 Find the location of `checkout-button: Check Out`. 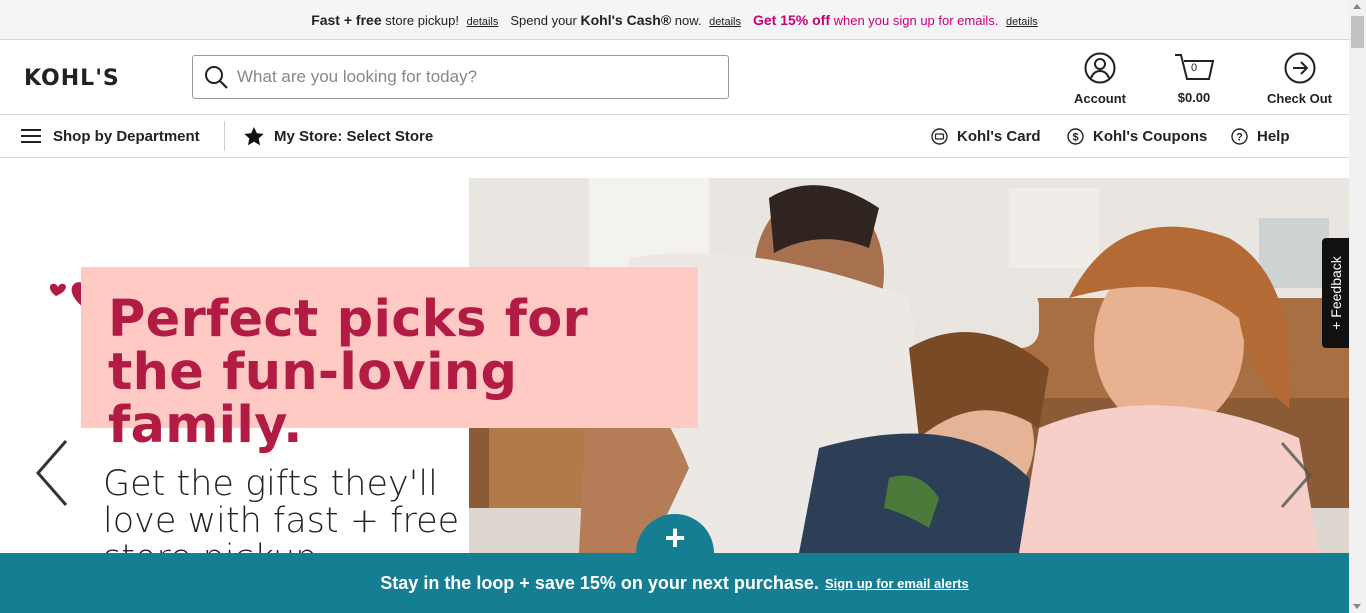

checkout-button: Check Out is located at coordinates (1299, 79).